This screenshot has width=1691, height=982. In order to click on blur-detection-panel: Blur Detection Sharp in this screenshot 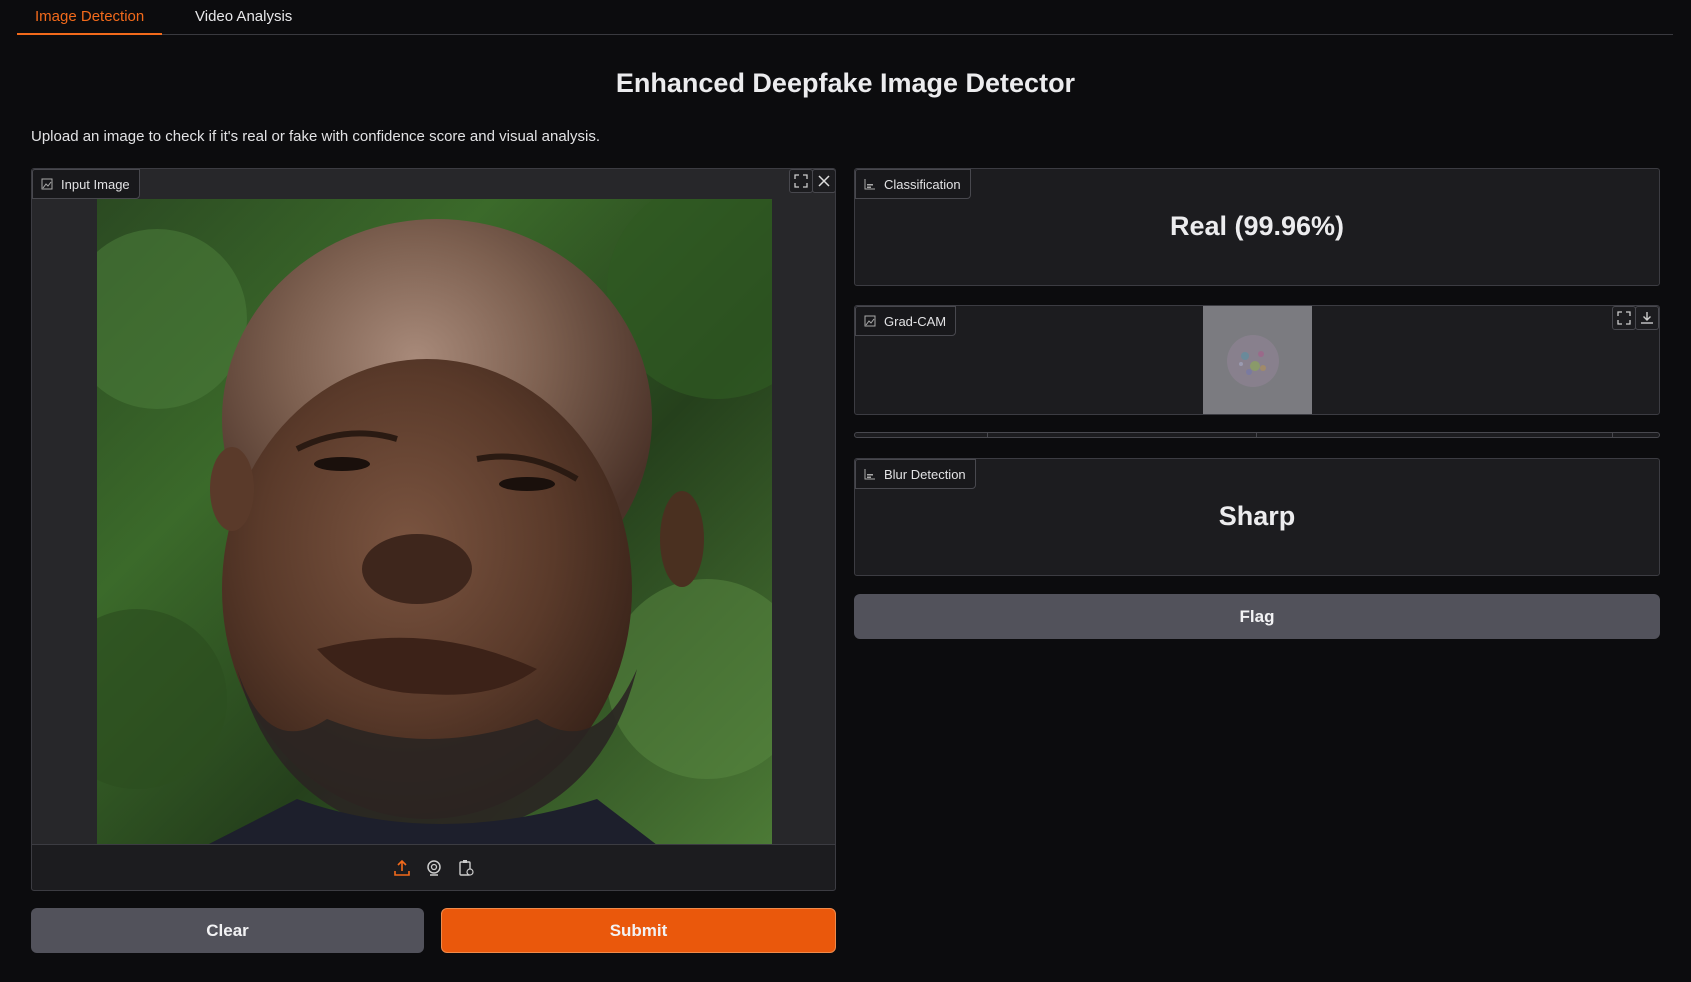, I will do `click(1257, 517)`.